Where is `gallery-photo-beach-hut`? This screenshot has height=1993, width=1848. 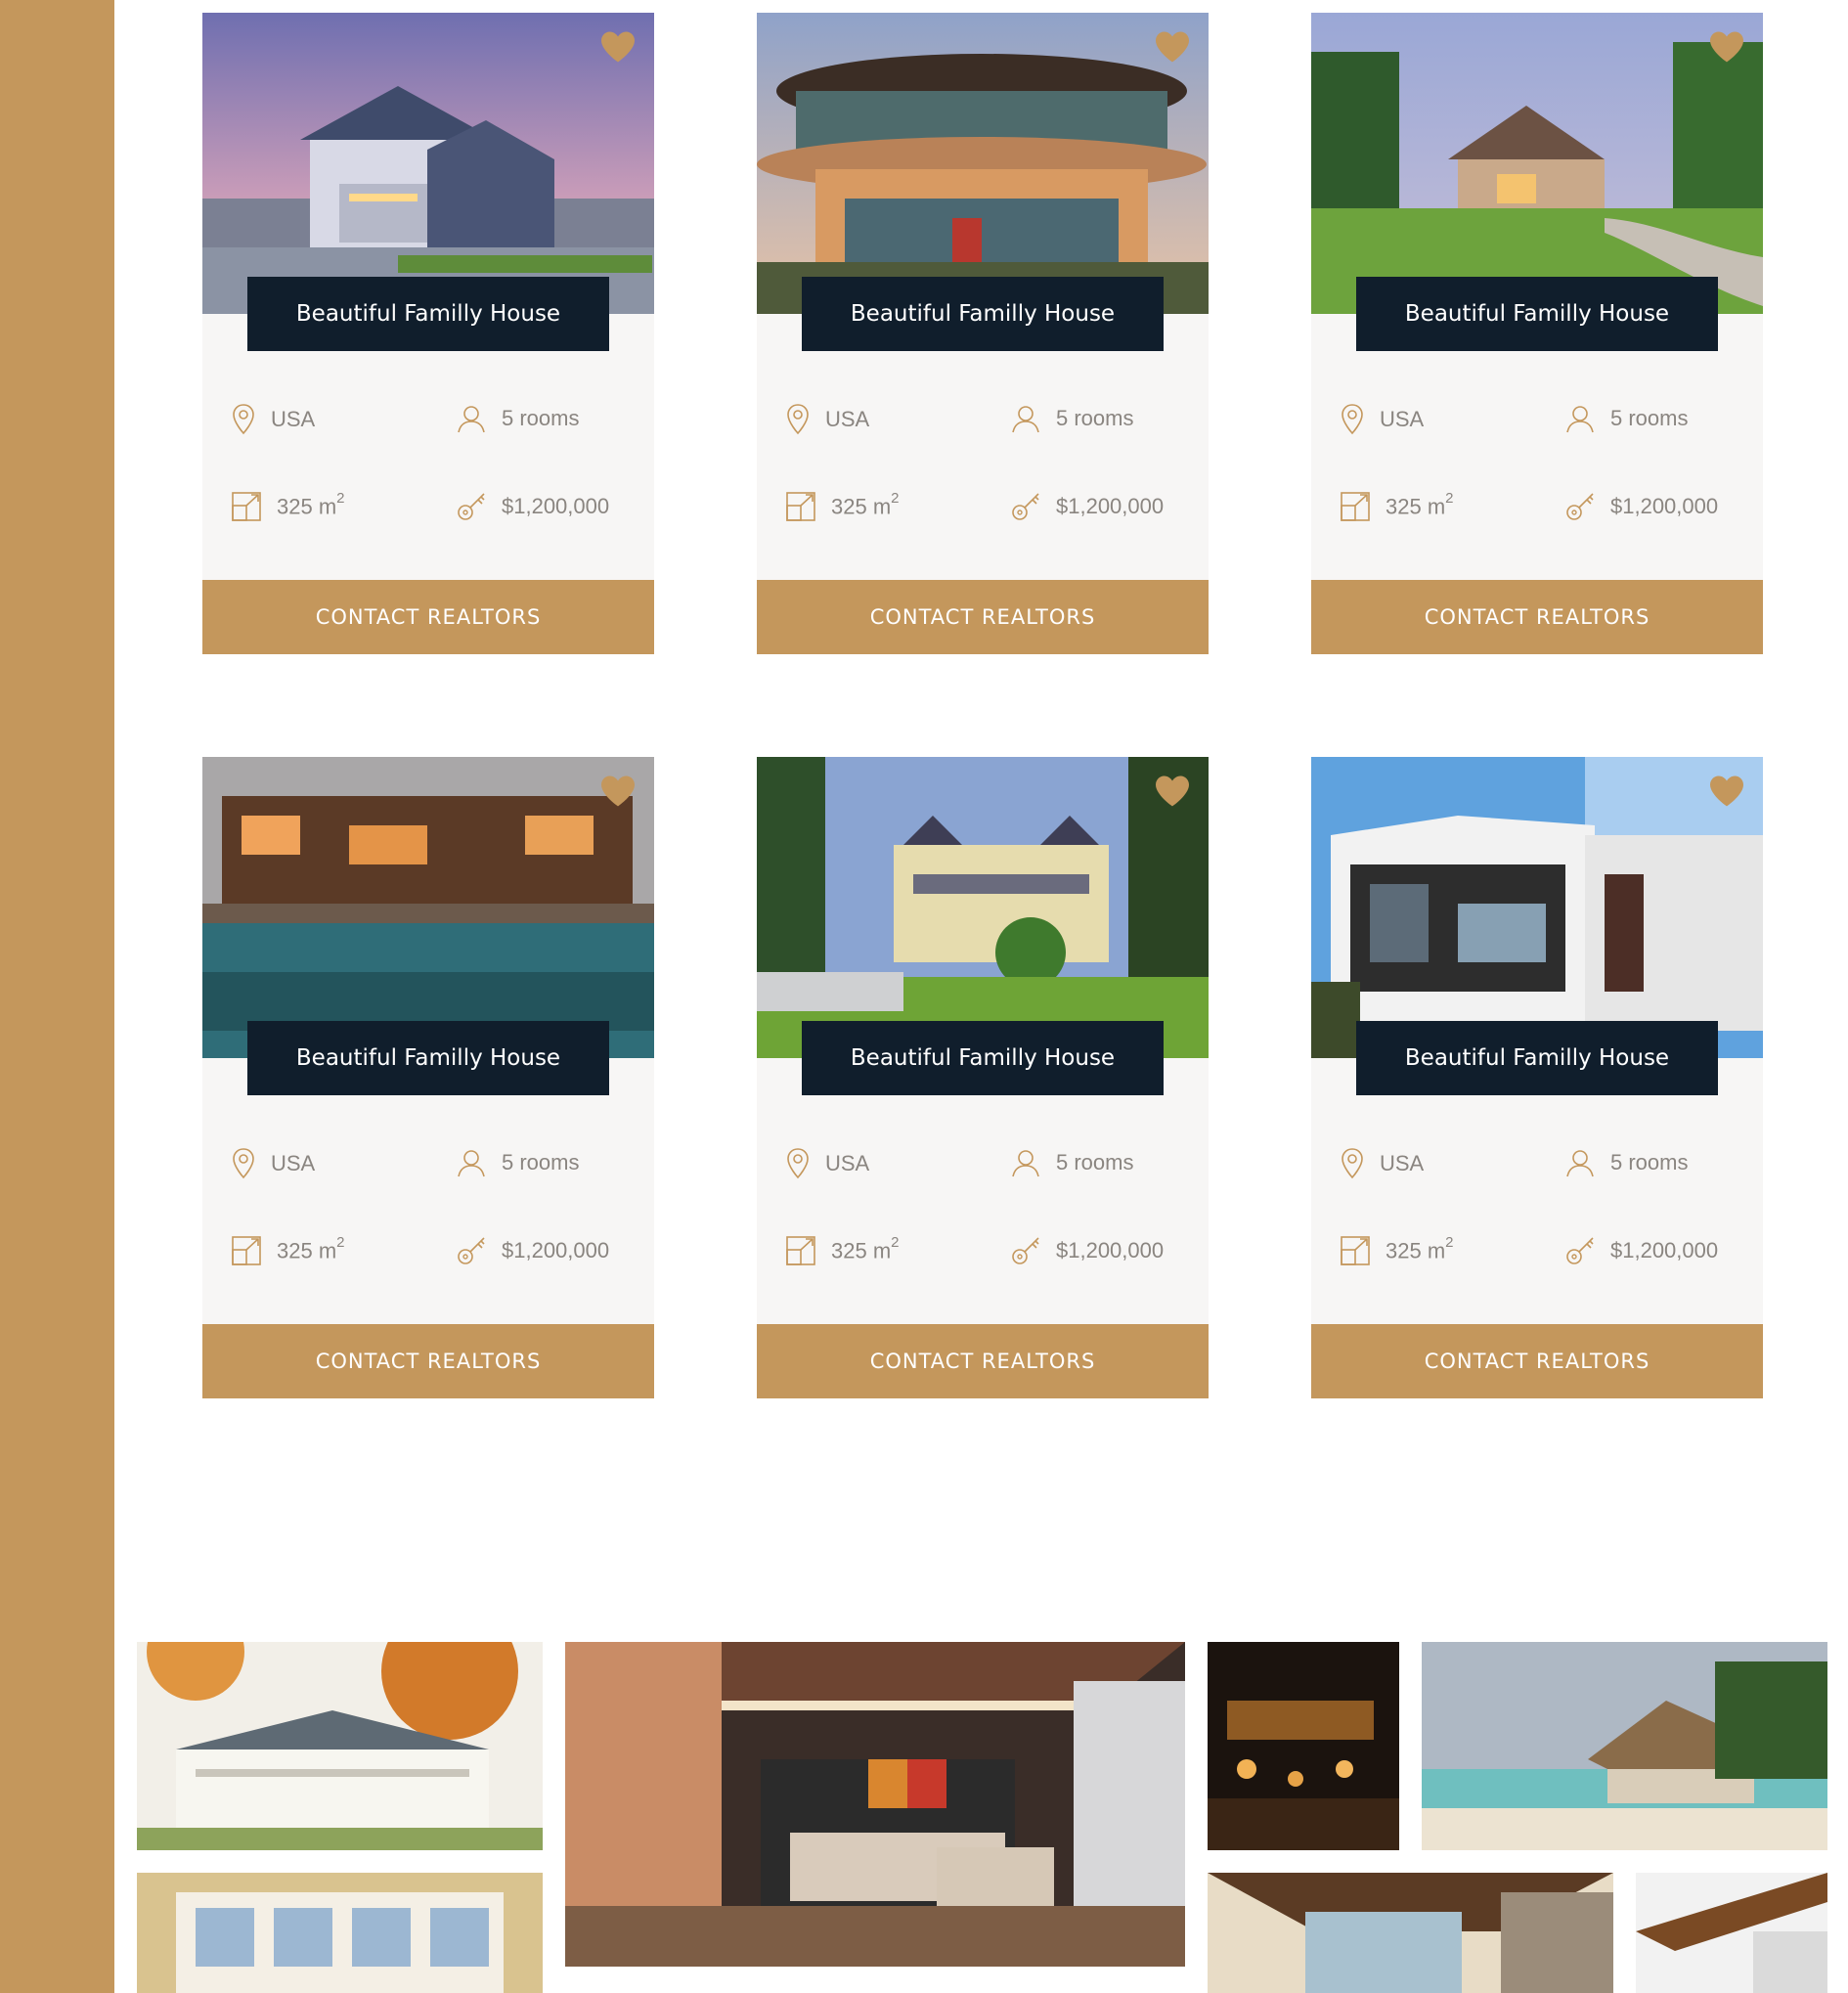 gallery-photo-beach-hut is located at coordinates (1624, 1746).